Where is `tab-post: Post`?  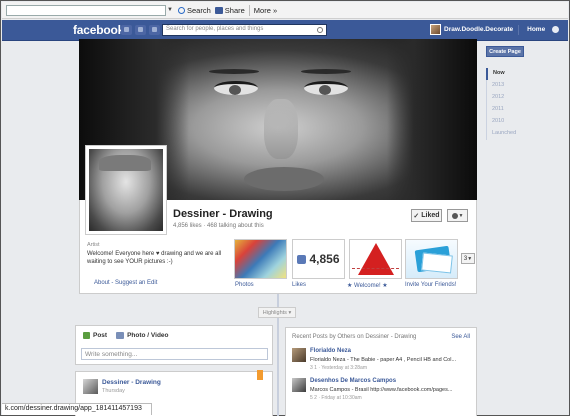 tab-post: Post is located at coordinates (95, 335).